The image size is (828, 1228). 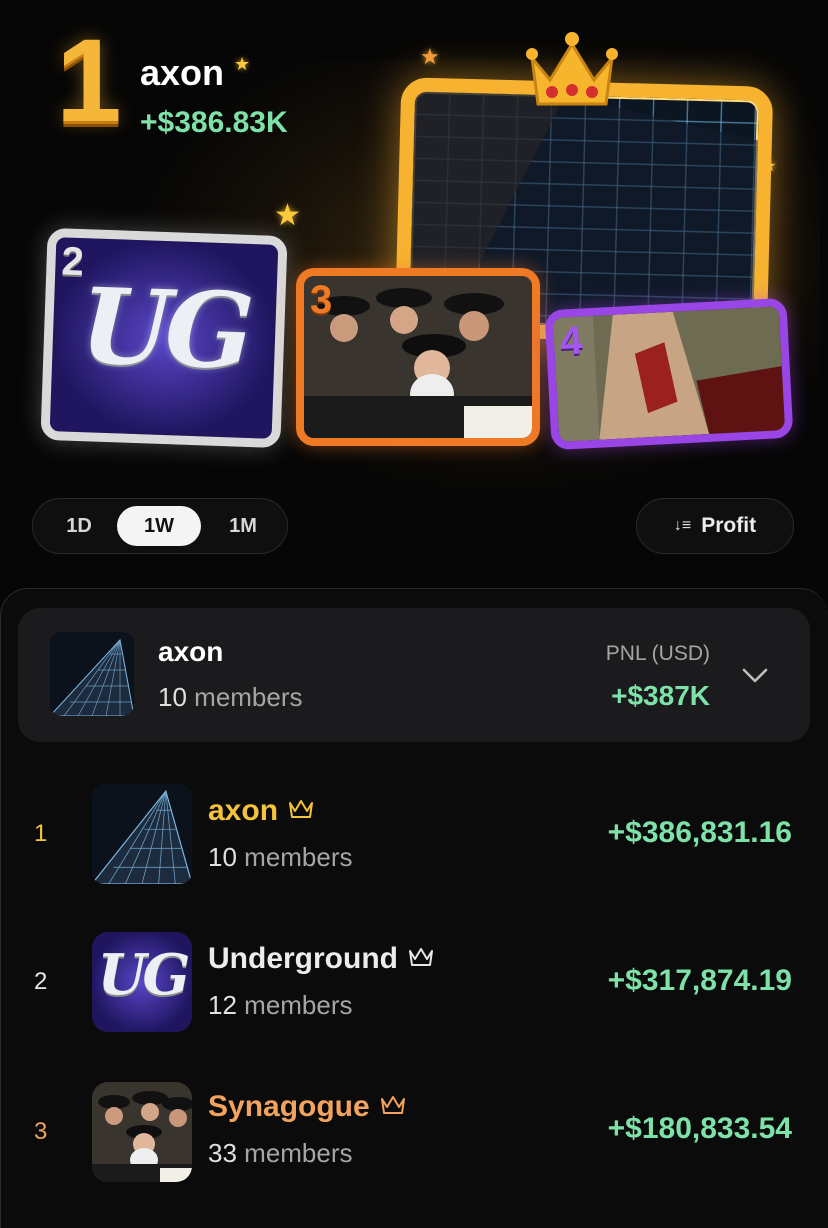 I want to click on my-group-members: 10 members, so click(x=230, y=697).